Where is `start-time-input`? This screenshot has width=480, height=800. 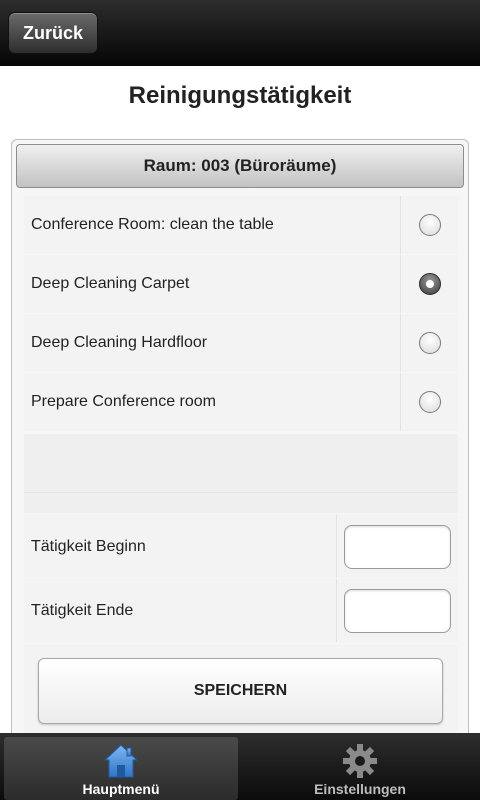
start-time-input is located at coordinates (397, 546).